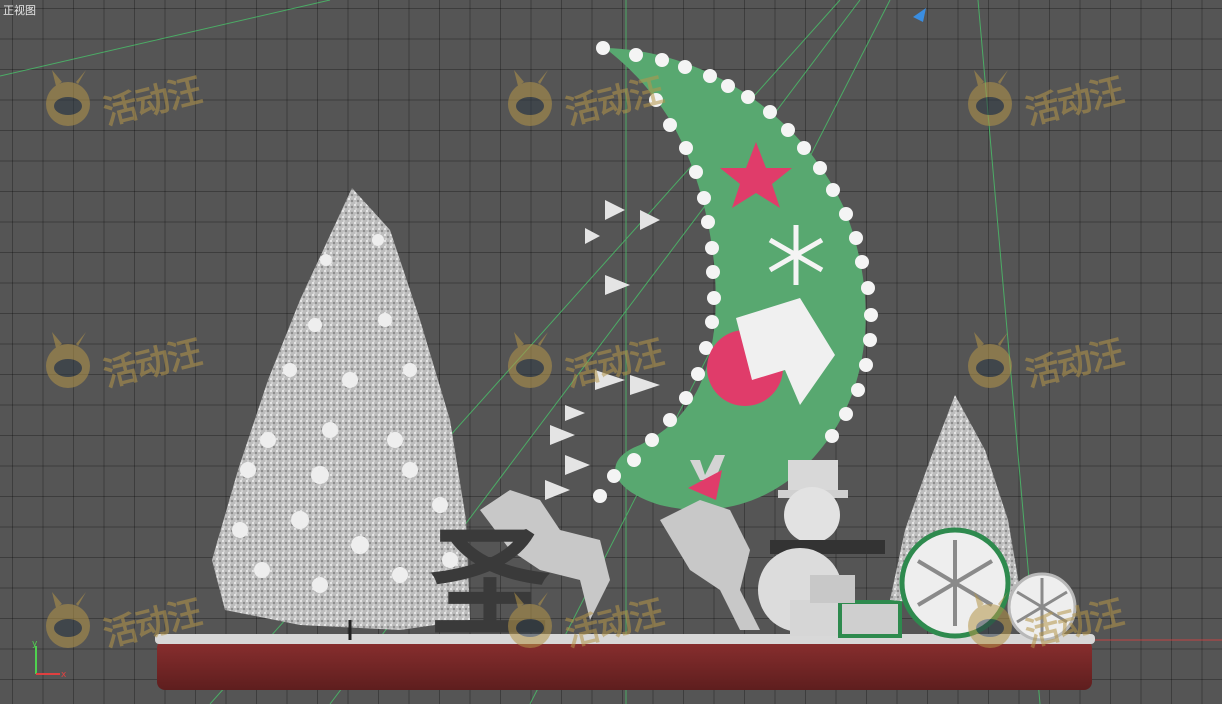 The width and height of the screenshot is (1222, 704). What do you see at coordinates (49, 660) in the screenshot?
I see `axis-gizmo: y x` at bounding box center [49, 660].